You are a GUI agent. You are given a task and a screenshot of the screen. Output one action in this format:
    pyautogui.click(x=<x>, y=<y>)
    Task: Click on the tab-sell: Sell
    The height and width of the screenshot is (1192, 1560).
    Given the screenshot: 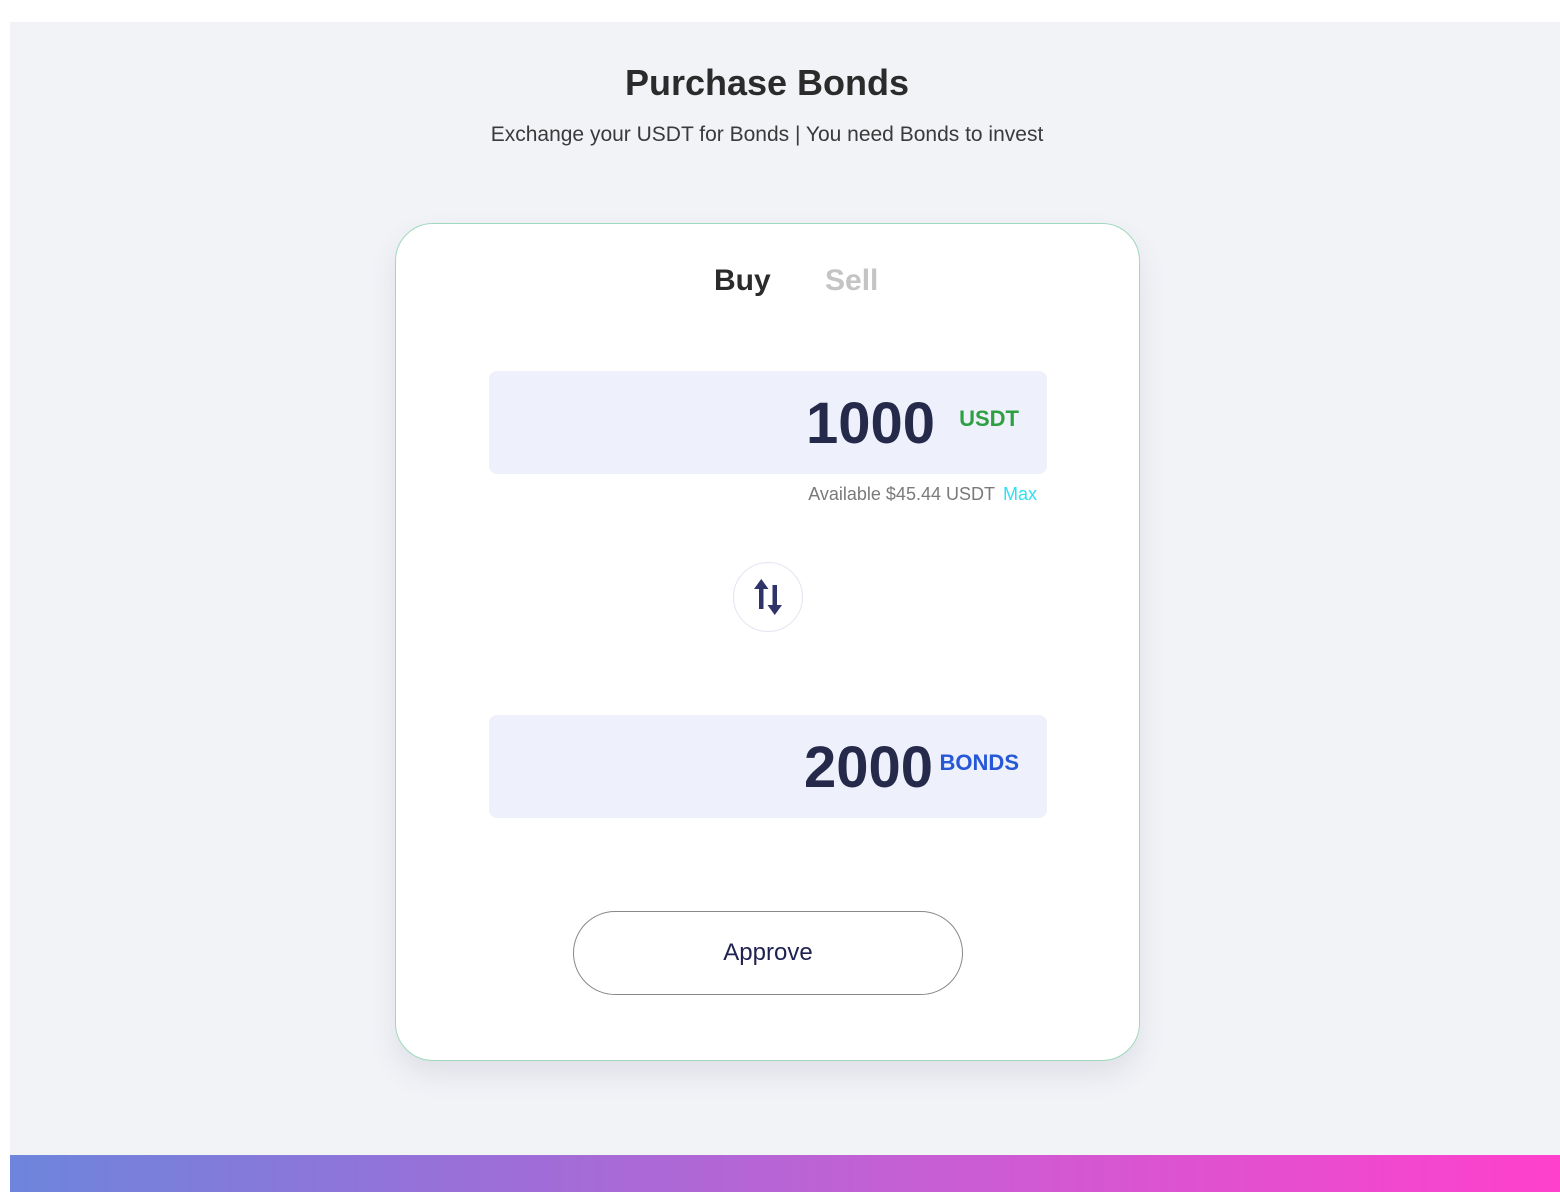 What is the action you would take?
    pyautogui.click(x=851, y=281)
    